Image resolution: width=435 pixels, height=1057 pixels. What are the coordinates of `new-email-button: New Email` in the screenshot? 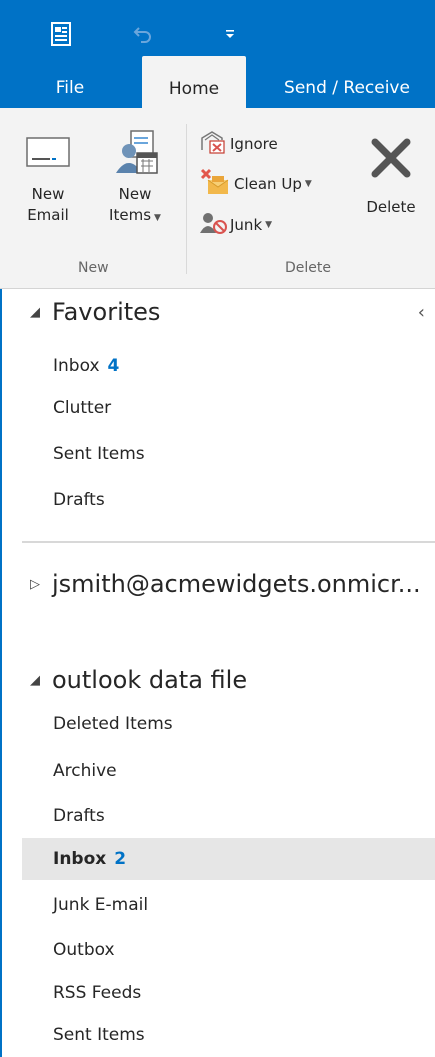 It's located at (48, 177).